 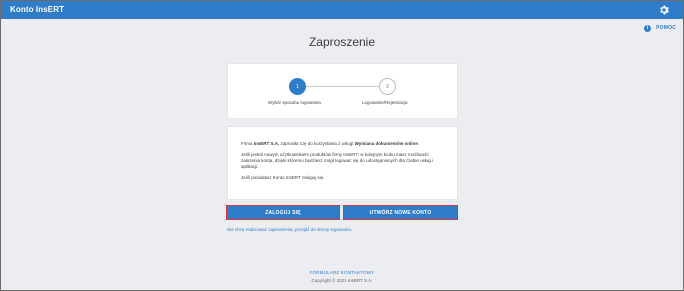 I want to click on info-icon: i, so click(x=648, y=28).